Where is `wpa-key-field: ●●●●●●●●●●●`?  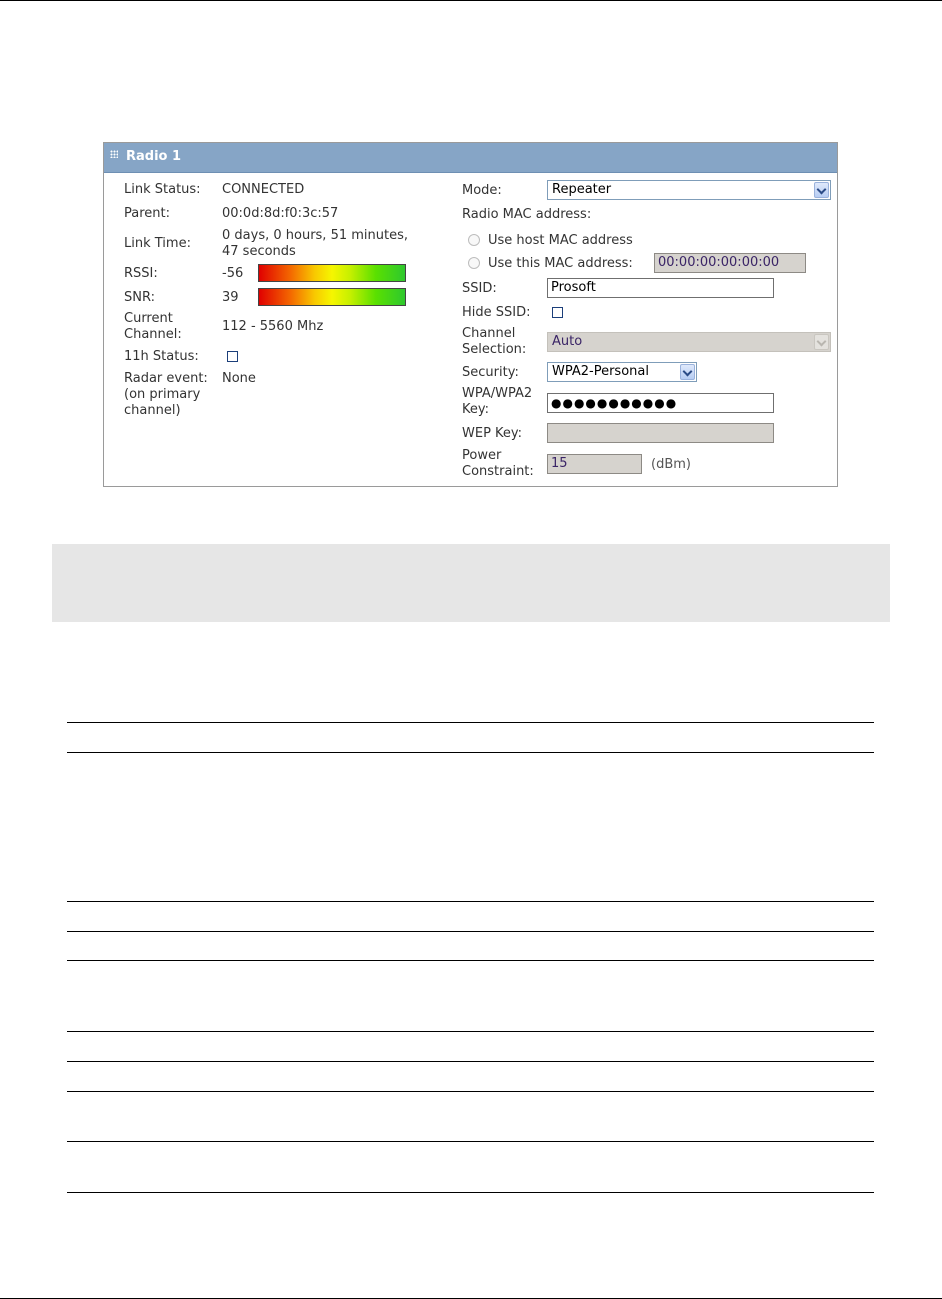
wpa-key-field: ●●●●●●●●●●● is located at coordinates (660, 403).